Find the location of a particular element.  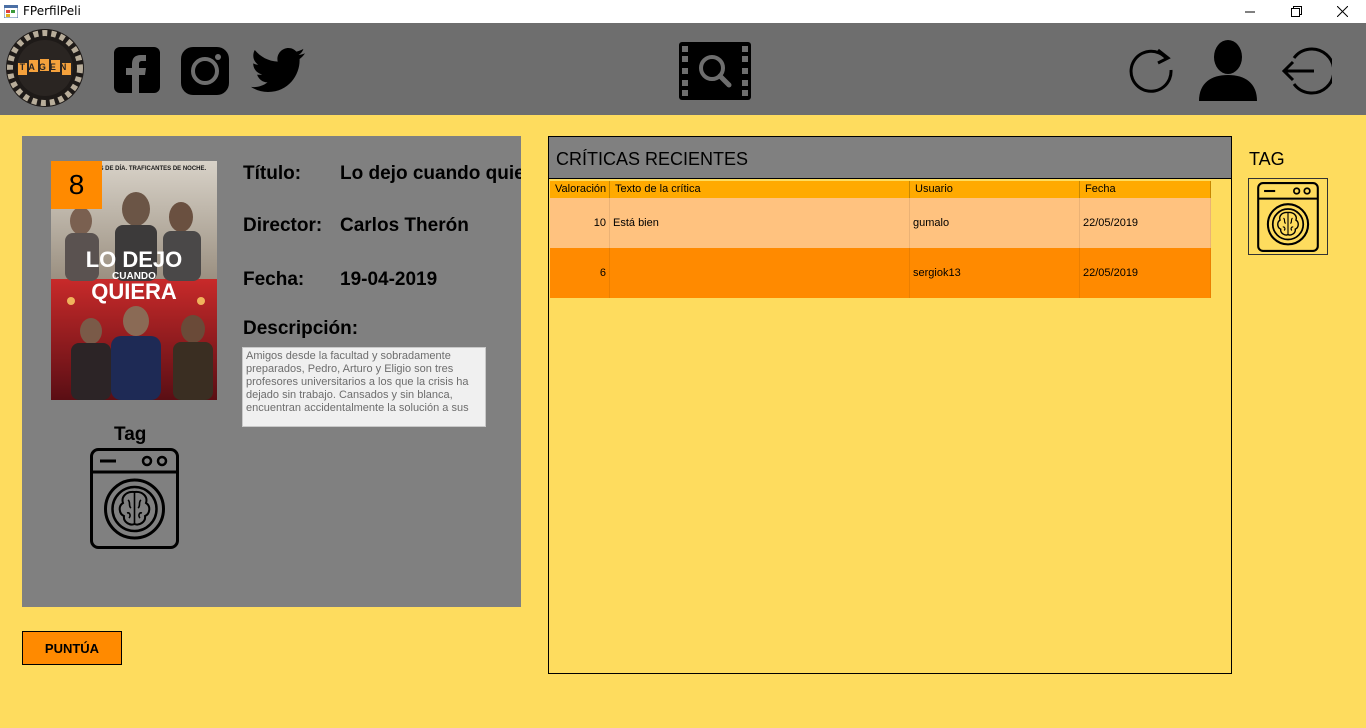

logout-icon is located at coordinates (1306, 71).